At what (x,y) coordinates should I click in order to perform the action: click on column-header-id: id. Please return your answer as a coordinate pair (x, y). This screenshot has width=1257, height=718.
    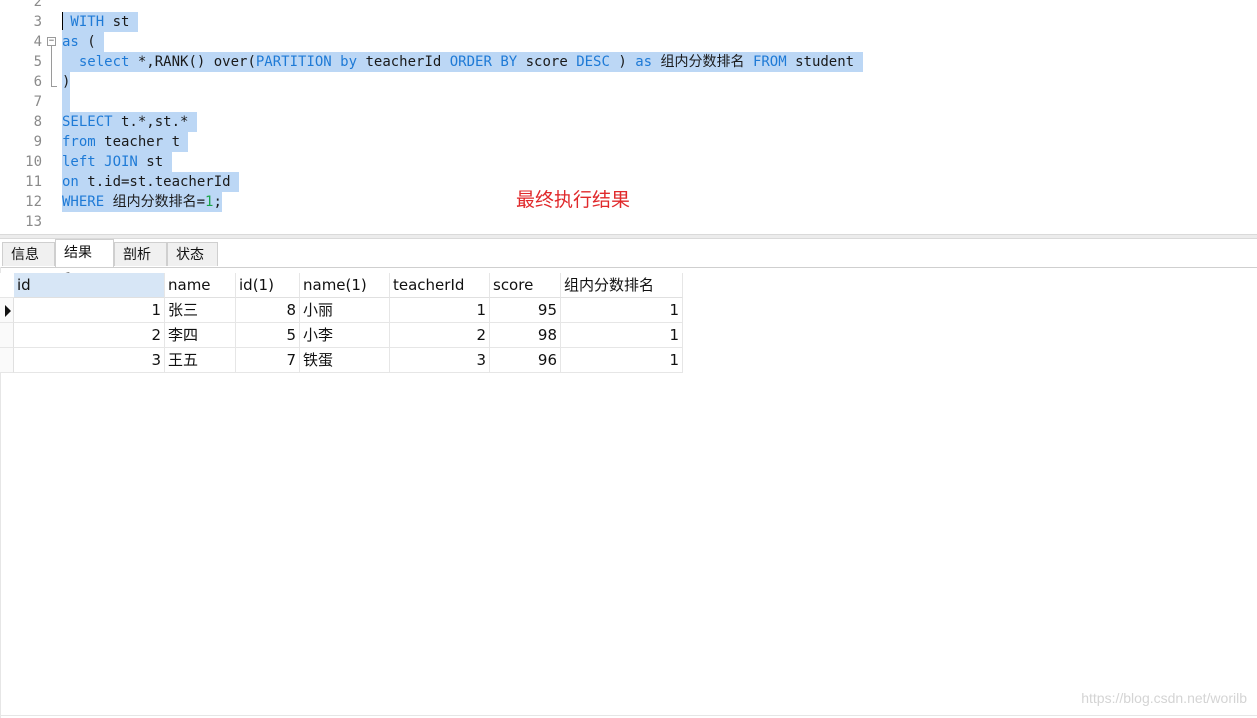
    Looking at the image, I should click on (89, 285).